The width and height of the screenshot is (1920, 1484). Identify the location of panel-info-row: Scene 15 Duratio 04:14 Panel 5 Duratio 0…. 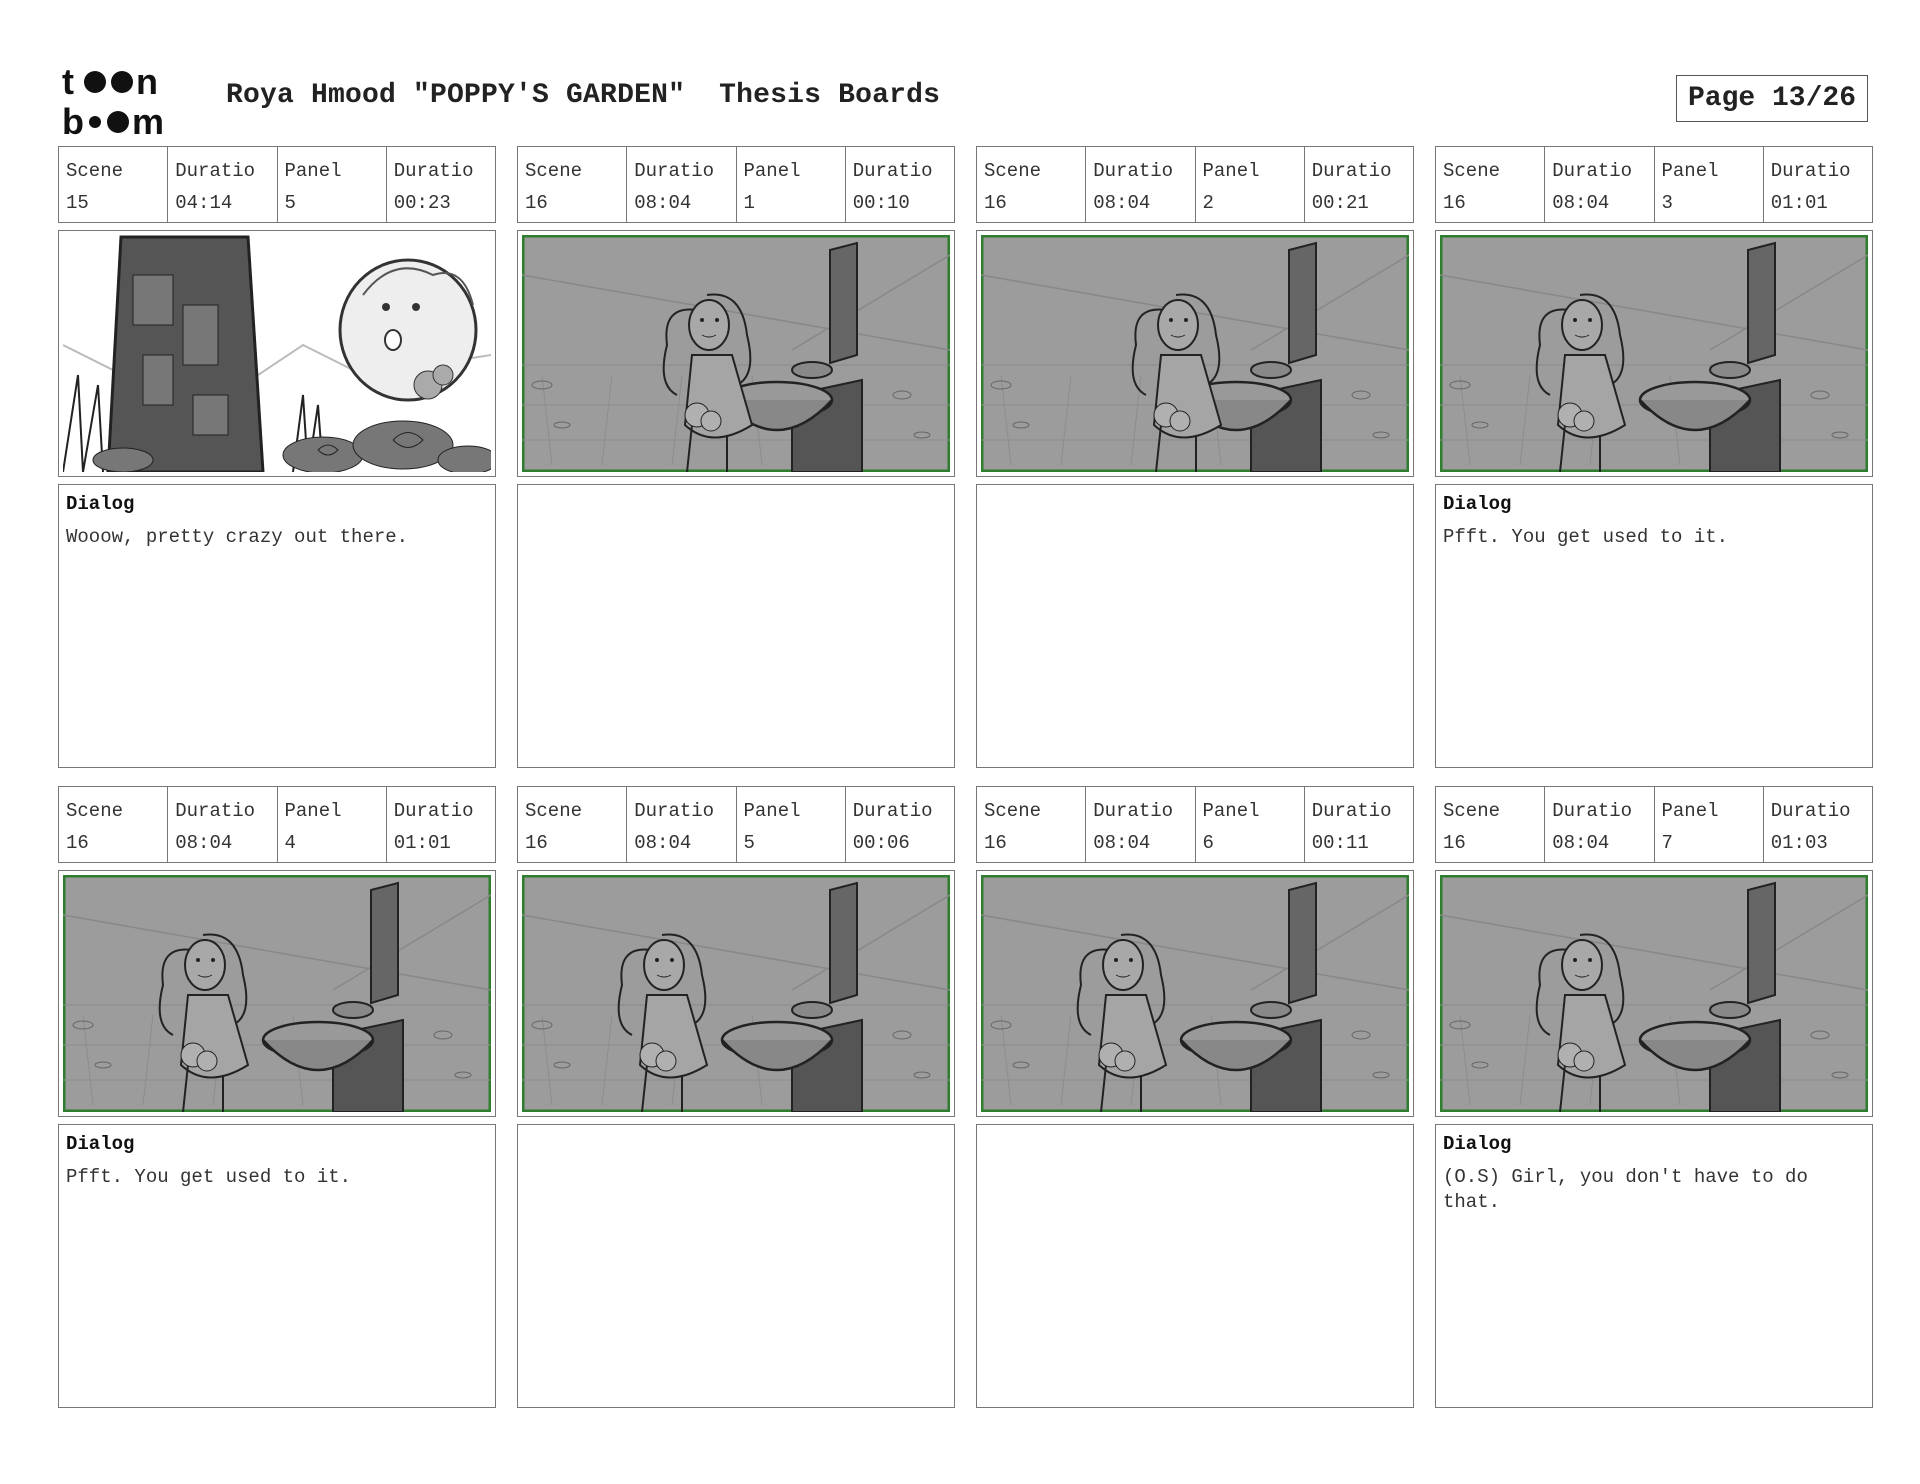
(277, 184).